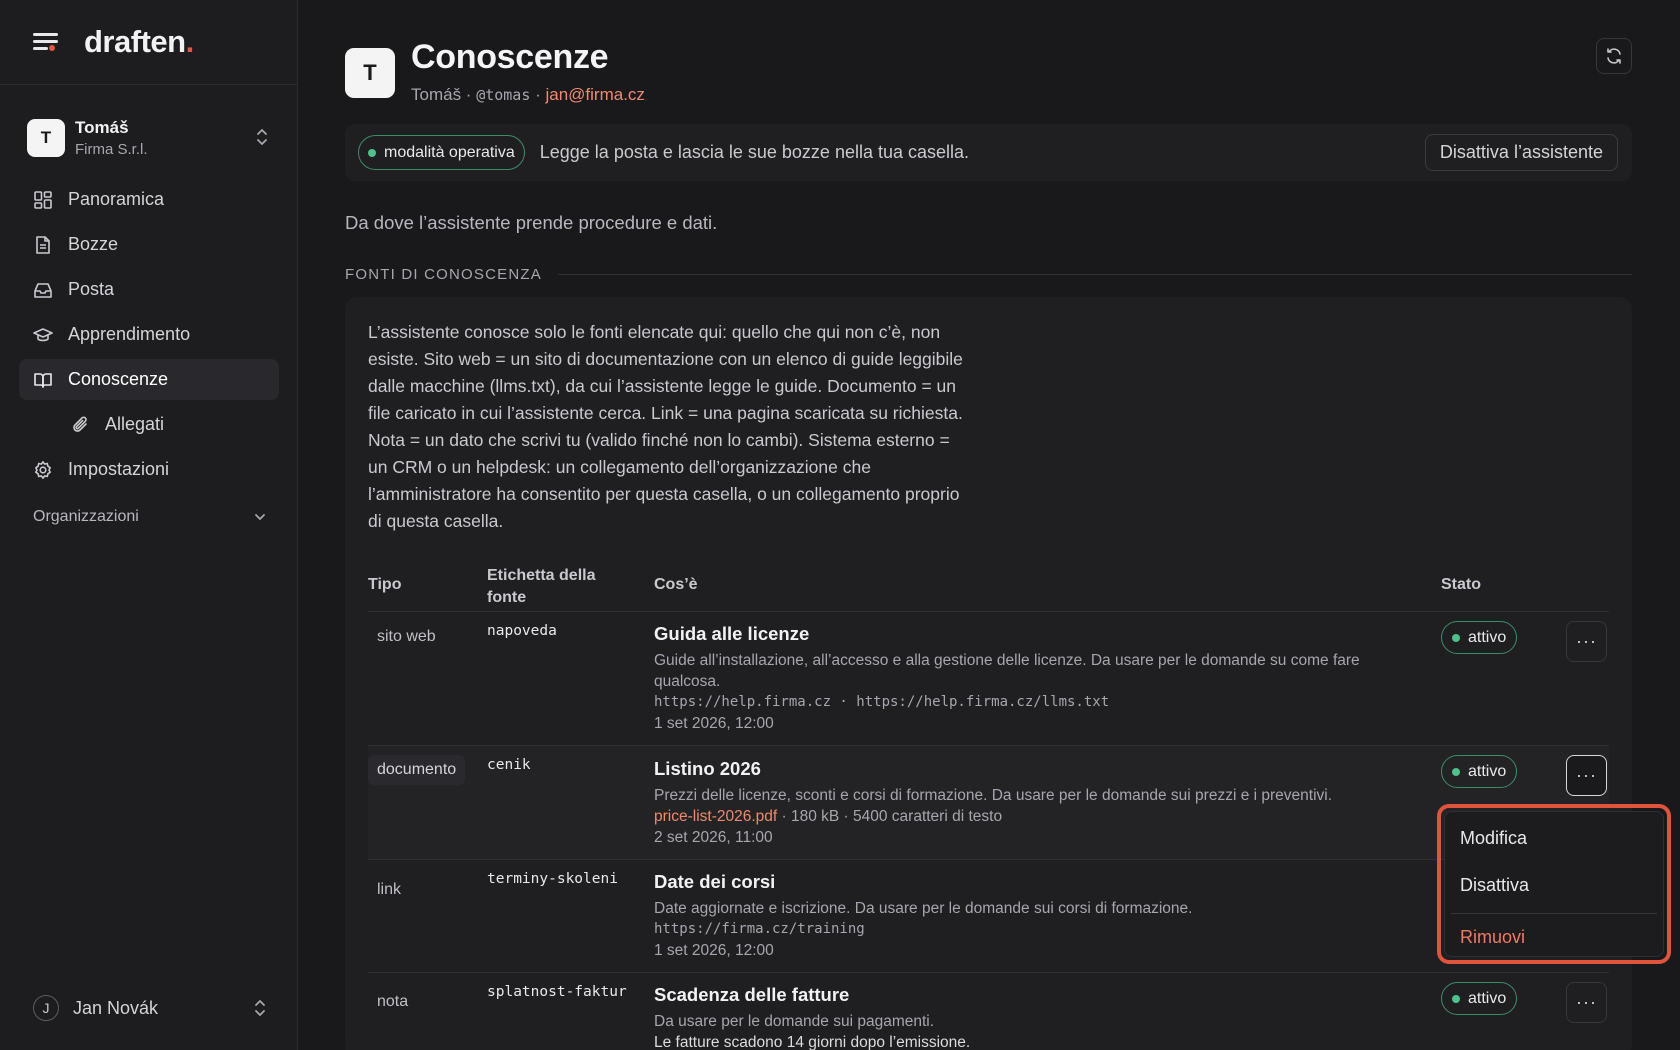  Describe the element at coordinates (86, 516) in the screenshot. I see `organizations-label: Organizzazioni` at that location.